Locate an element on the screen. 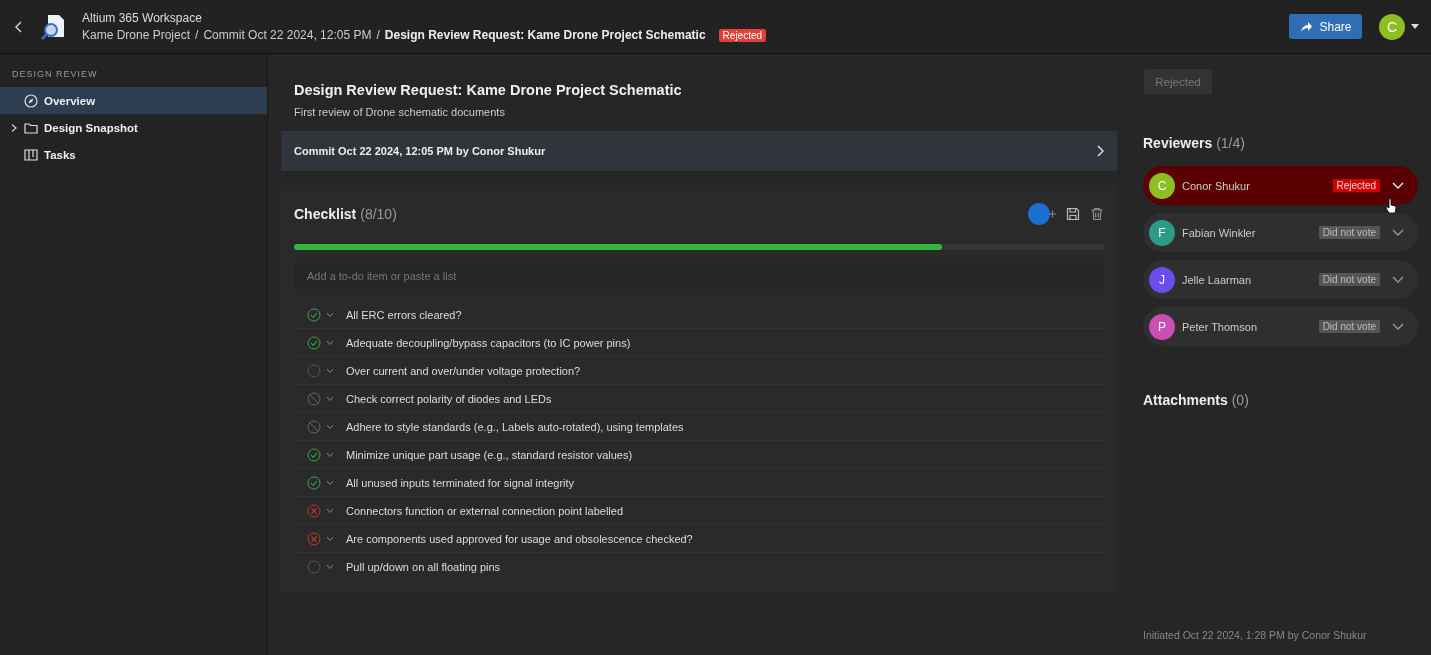 Image resolution: width=1431 pixels, height=655 pixels. caret-icon is located at coordinates (1415, 26).